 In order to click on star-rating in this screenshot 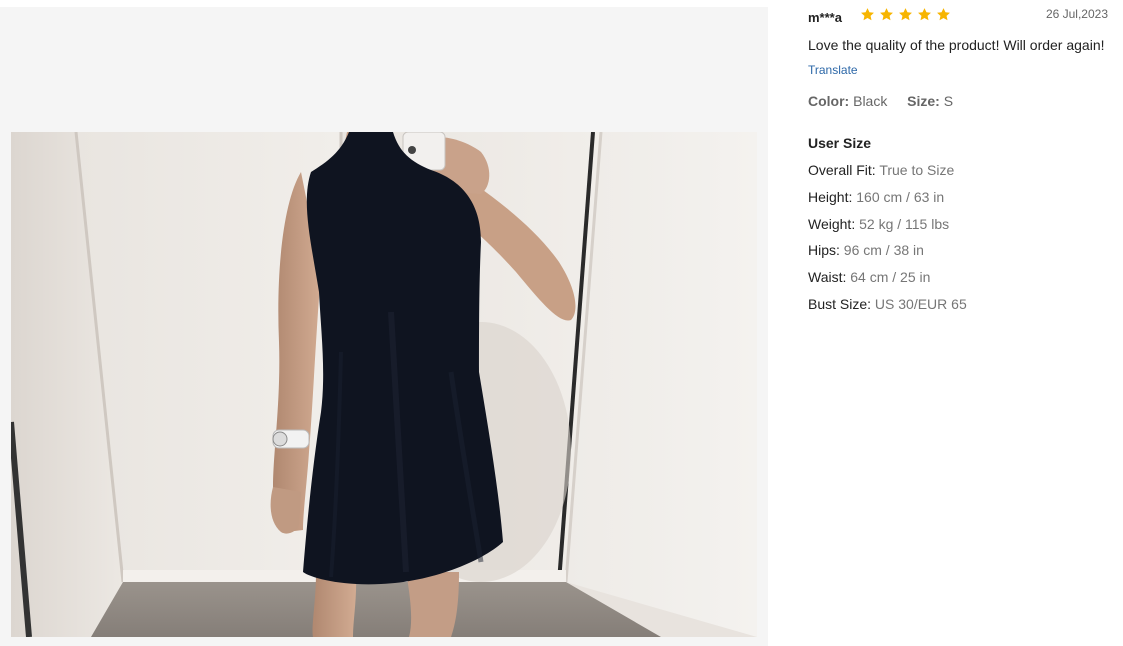, I will do `click(905, 14)`.